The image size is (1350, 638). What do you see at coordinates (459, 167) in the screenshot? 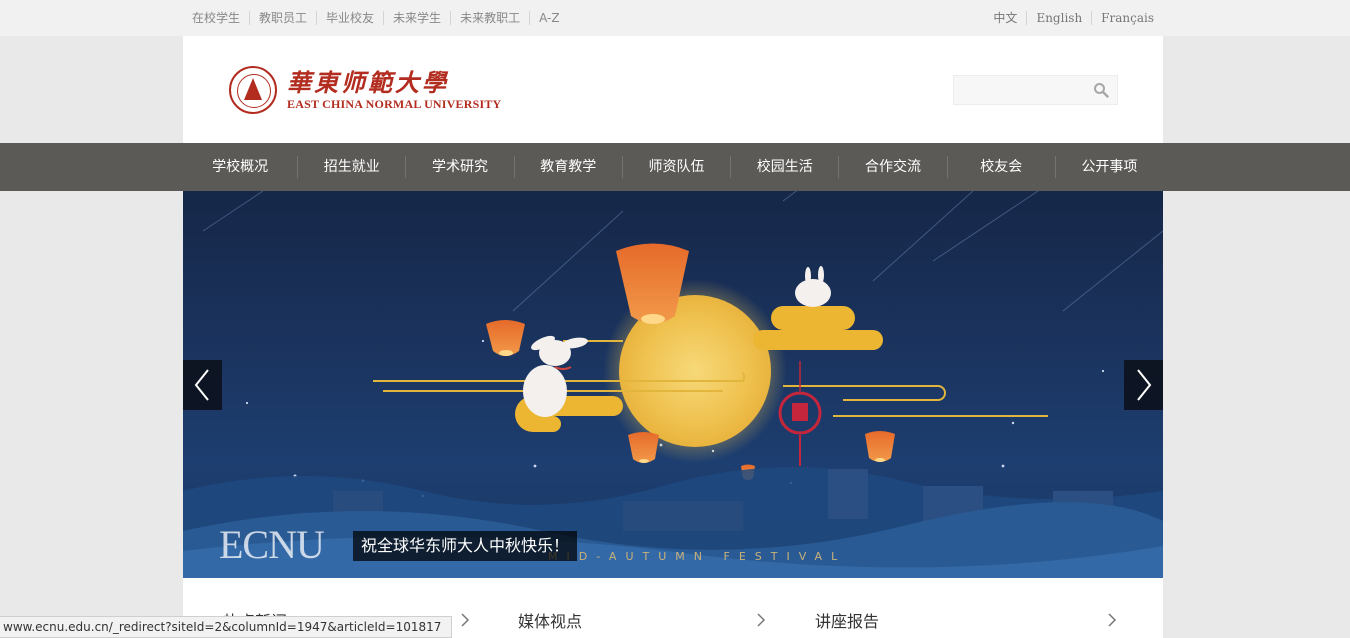
I see `nav-research: 学术研究` at bounding box center [459, 167].